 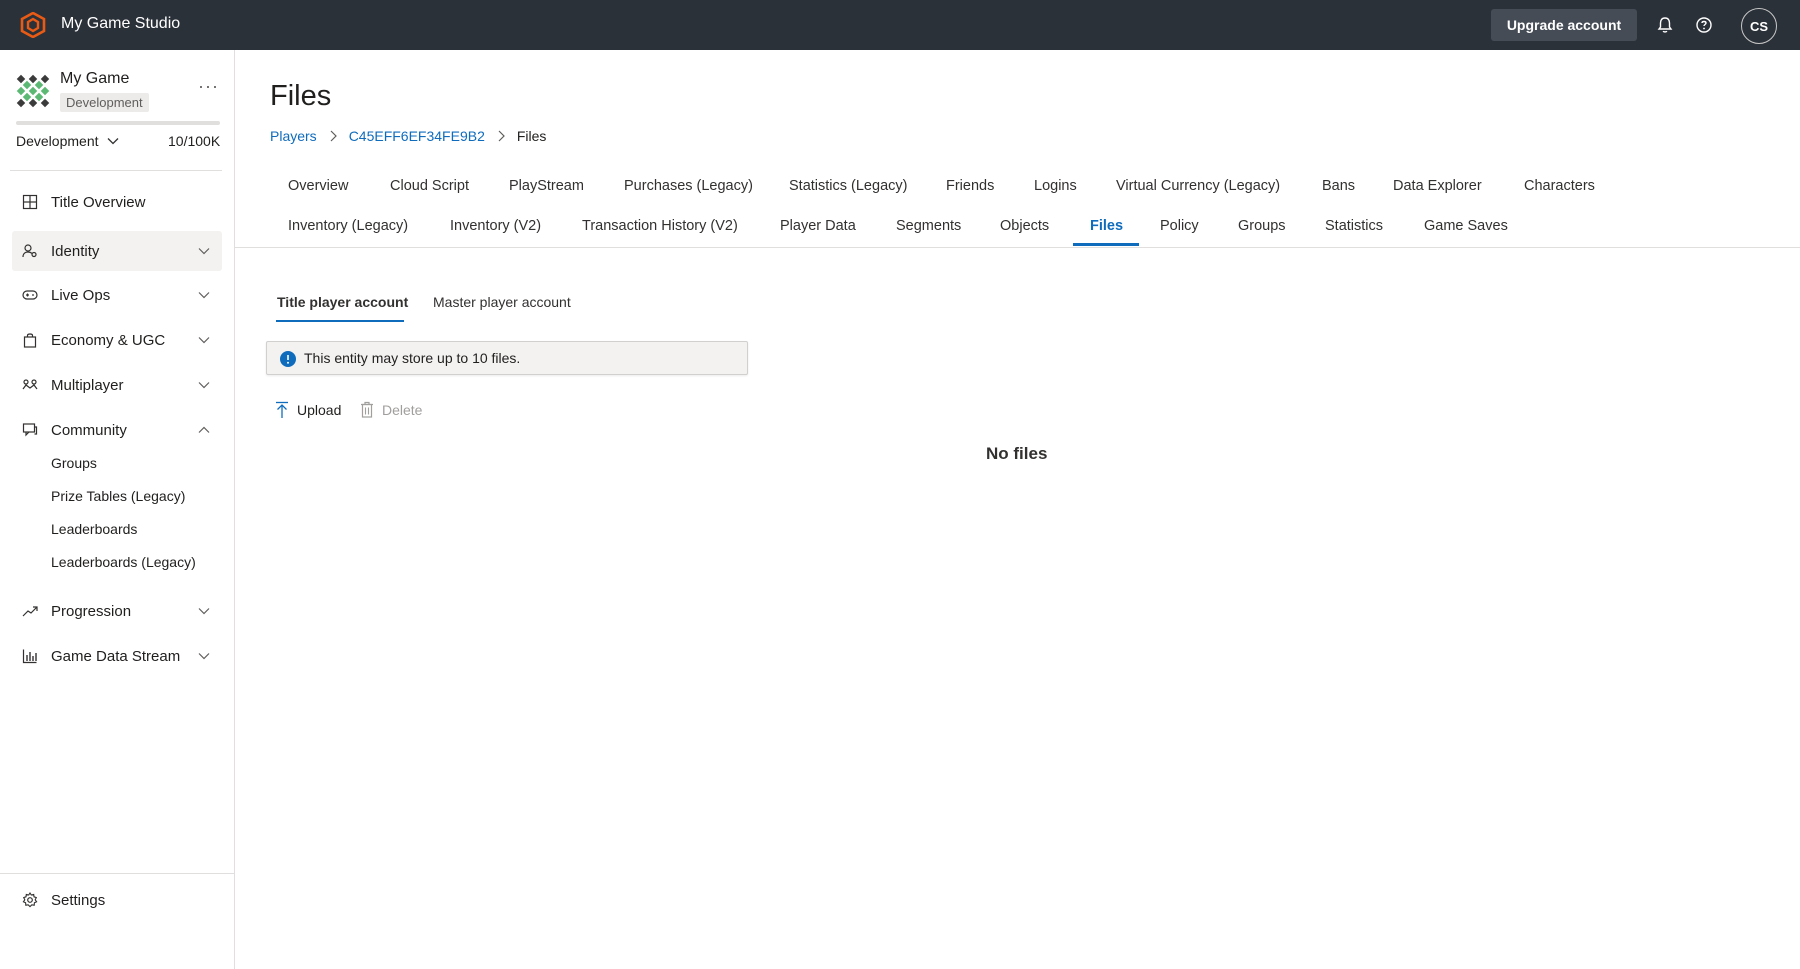 I want to click on sidebar-item-label: Multiplayer, so click(x=87, y=385).